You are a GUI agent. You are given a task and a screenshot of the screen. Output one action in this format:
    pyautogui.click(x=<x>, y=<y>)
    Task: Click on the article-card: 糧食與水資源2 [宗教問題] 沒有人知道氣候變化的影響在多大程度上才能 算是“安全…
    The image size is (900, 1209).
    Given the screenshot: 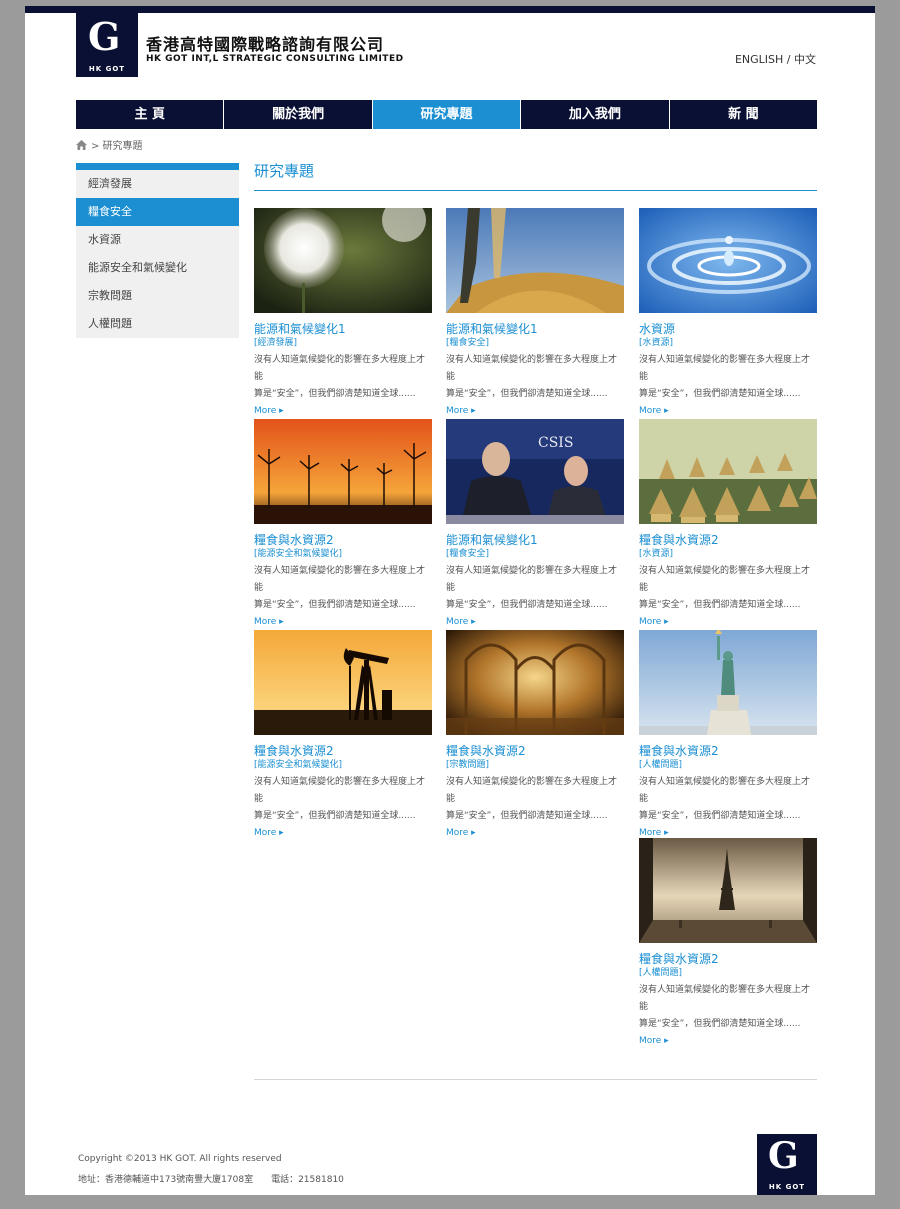 What is the action you would take?
    pyautogui.click(x=535, y=734)
    